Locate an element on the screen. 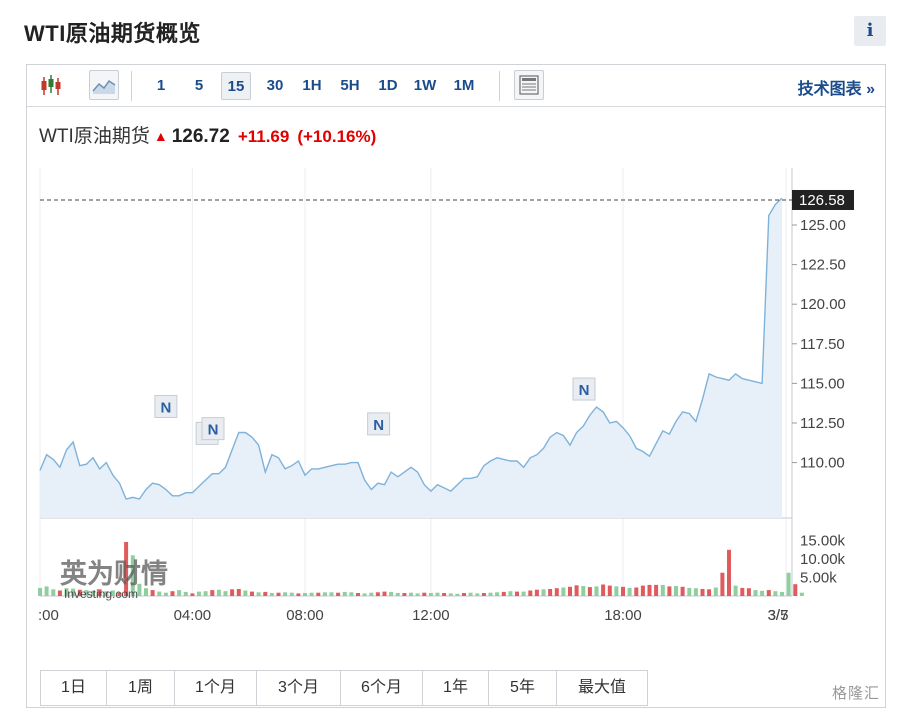  y-tick-label: 125.00 is located at coordinates (823, 225).